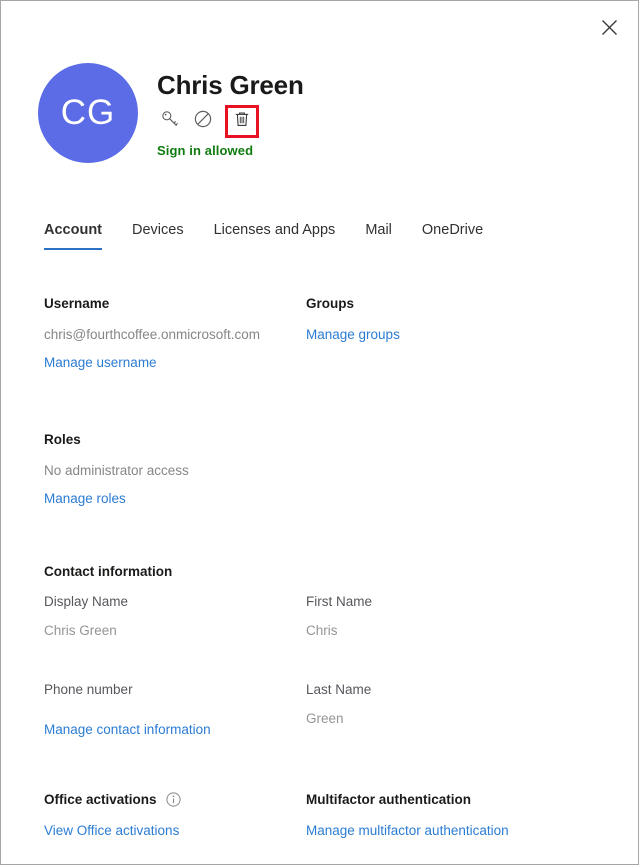 This screenshot has width=639, height=865. I want to click on tab-account: Account, so click(73, 236).